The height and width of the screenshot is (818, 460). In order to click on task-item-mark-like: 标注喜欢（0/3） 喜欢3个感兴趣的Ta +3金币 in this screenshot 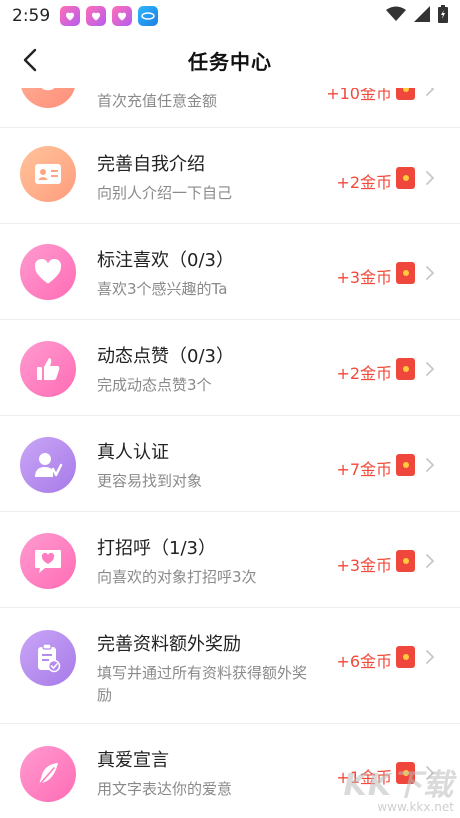, I will do `click(230, 272)`.